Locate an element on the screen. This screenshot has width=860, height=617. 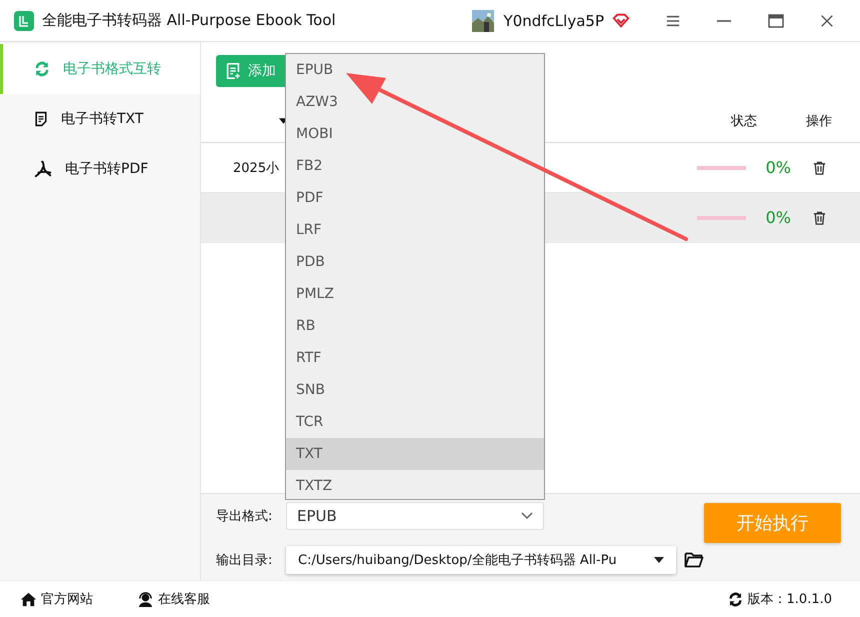
file-name: 2025小 is located at coordinates (256, 168).